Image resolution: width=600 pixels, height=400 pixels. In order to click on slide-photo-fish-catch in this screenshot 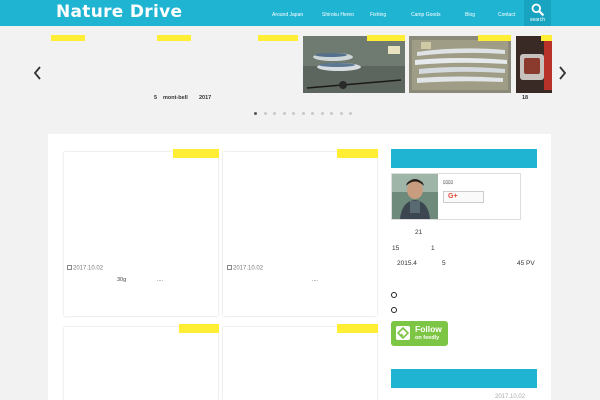, I will do `click(460, 64)`.